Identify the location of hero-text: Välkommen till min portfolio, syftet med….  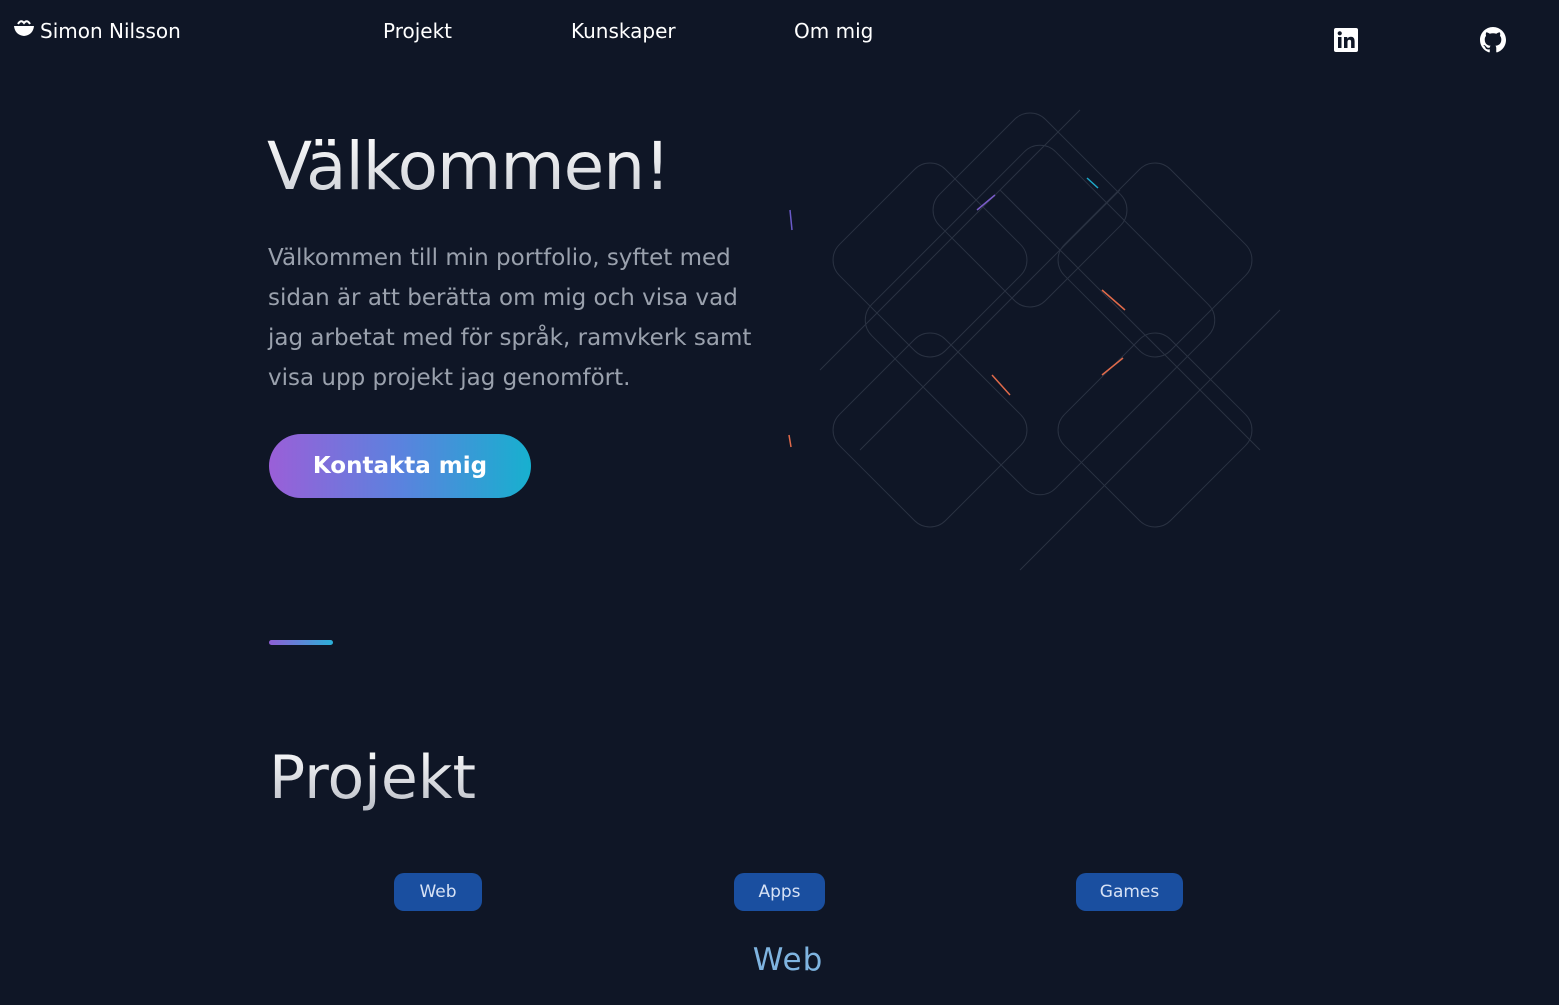
(510, 318).